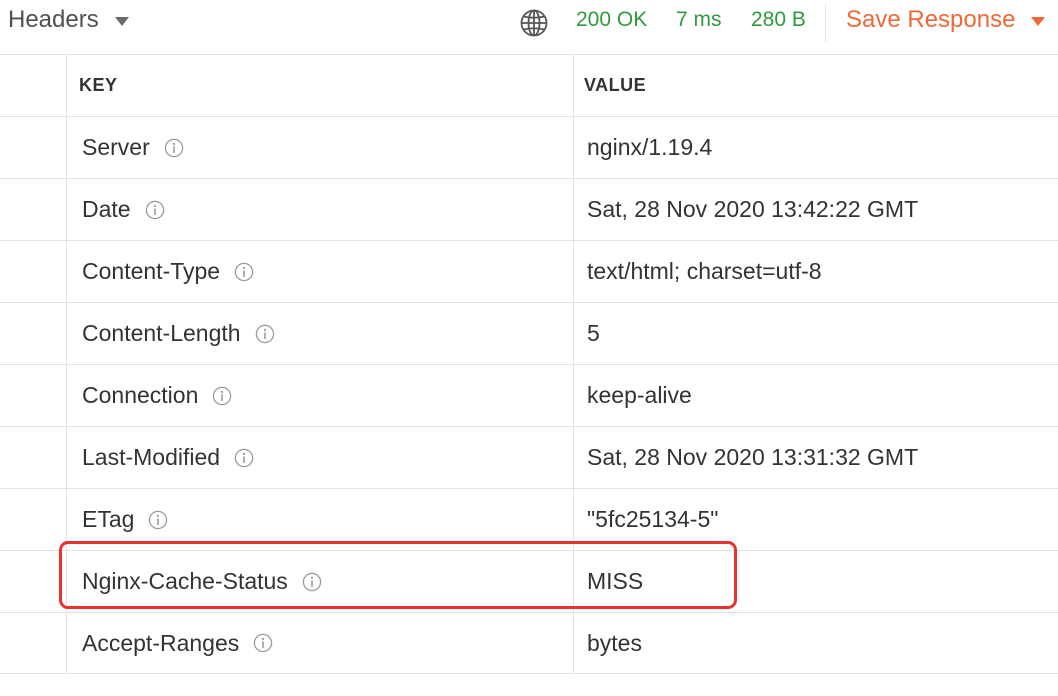  I want to click on header-key: Content-Length, so click(161, 333).